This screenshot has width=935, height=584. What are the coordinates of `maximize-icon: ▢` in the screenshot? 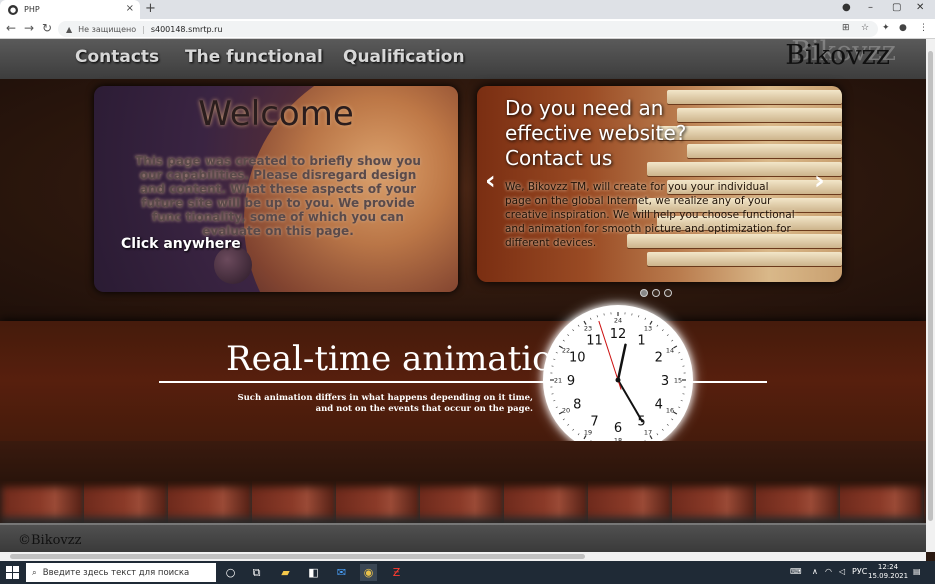 It's located at (896, 7).